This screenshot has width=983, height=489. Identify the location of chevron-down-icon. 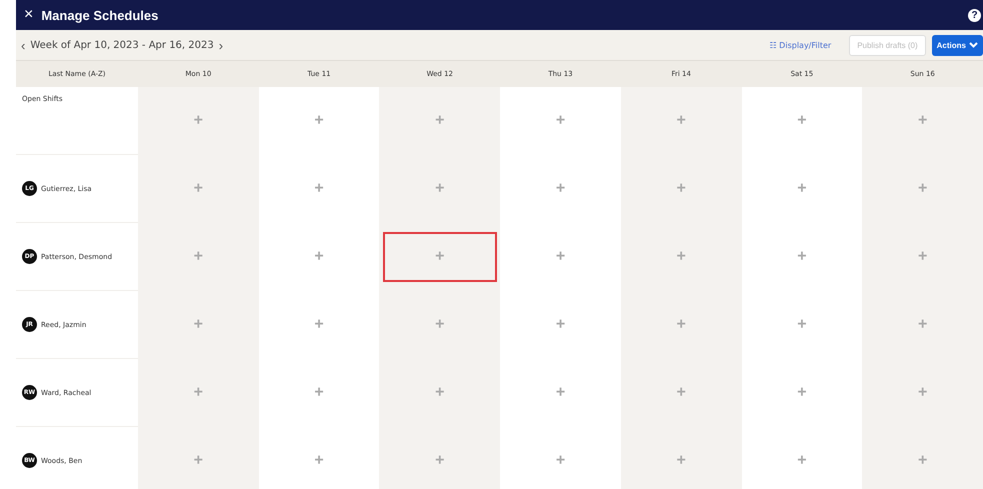
(973, 45).